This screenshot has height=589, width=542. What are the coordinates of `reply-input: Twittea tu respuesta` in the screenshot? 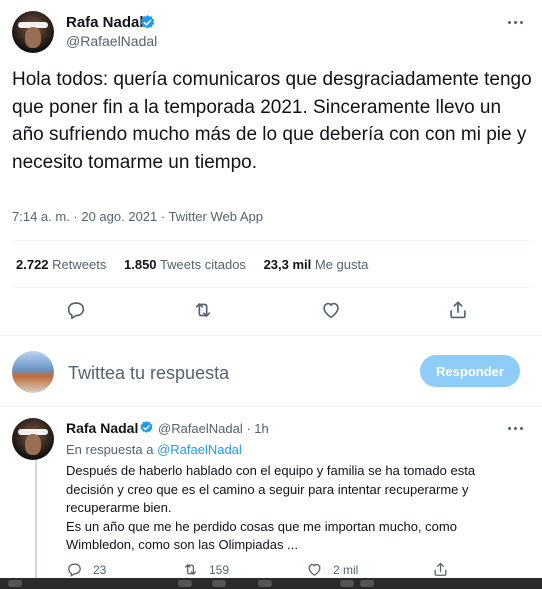 It's located at (148, 373).